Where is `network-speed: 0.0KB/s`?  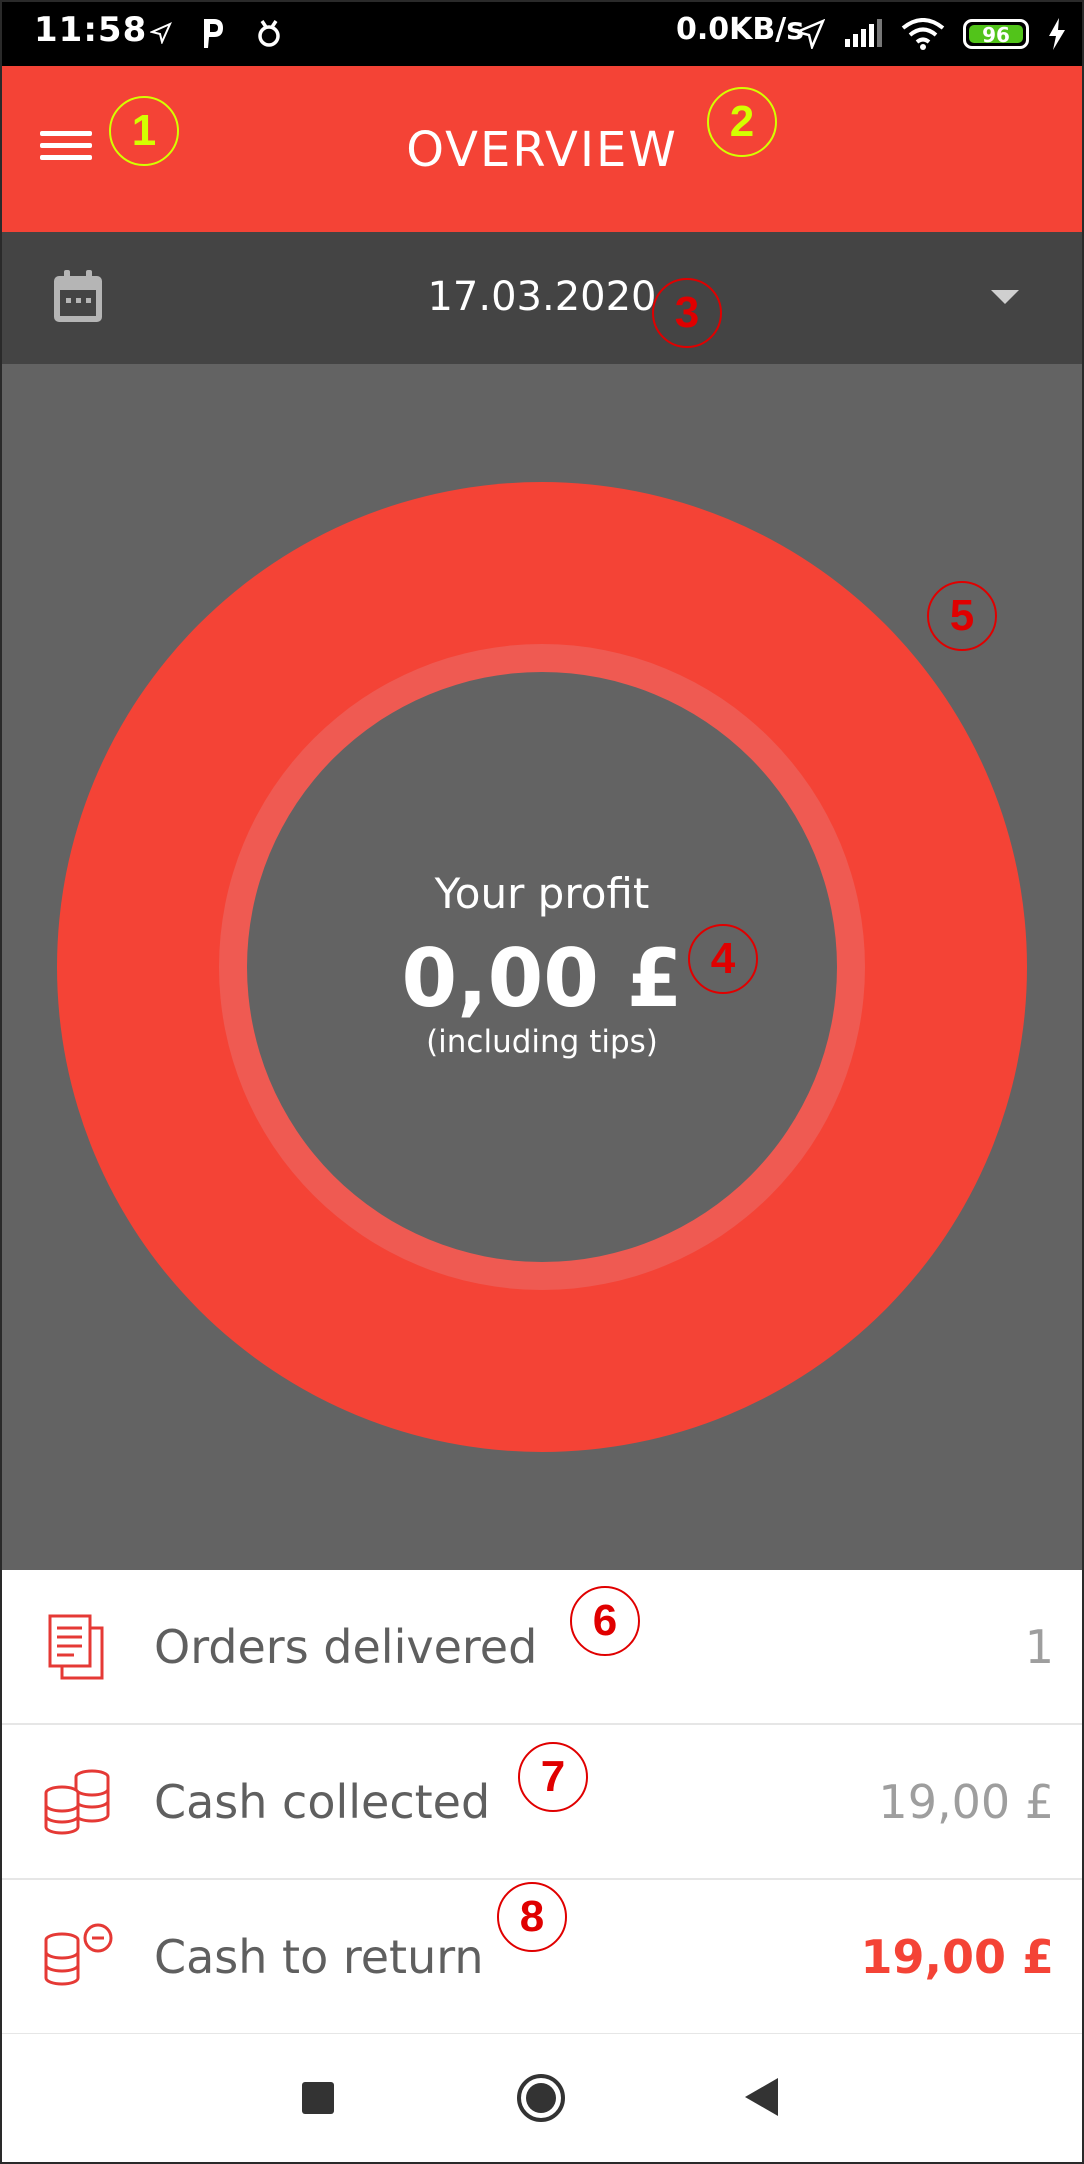
network-speed: 0.0KB/s is located at coordinates (740, 29).